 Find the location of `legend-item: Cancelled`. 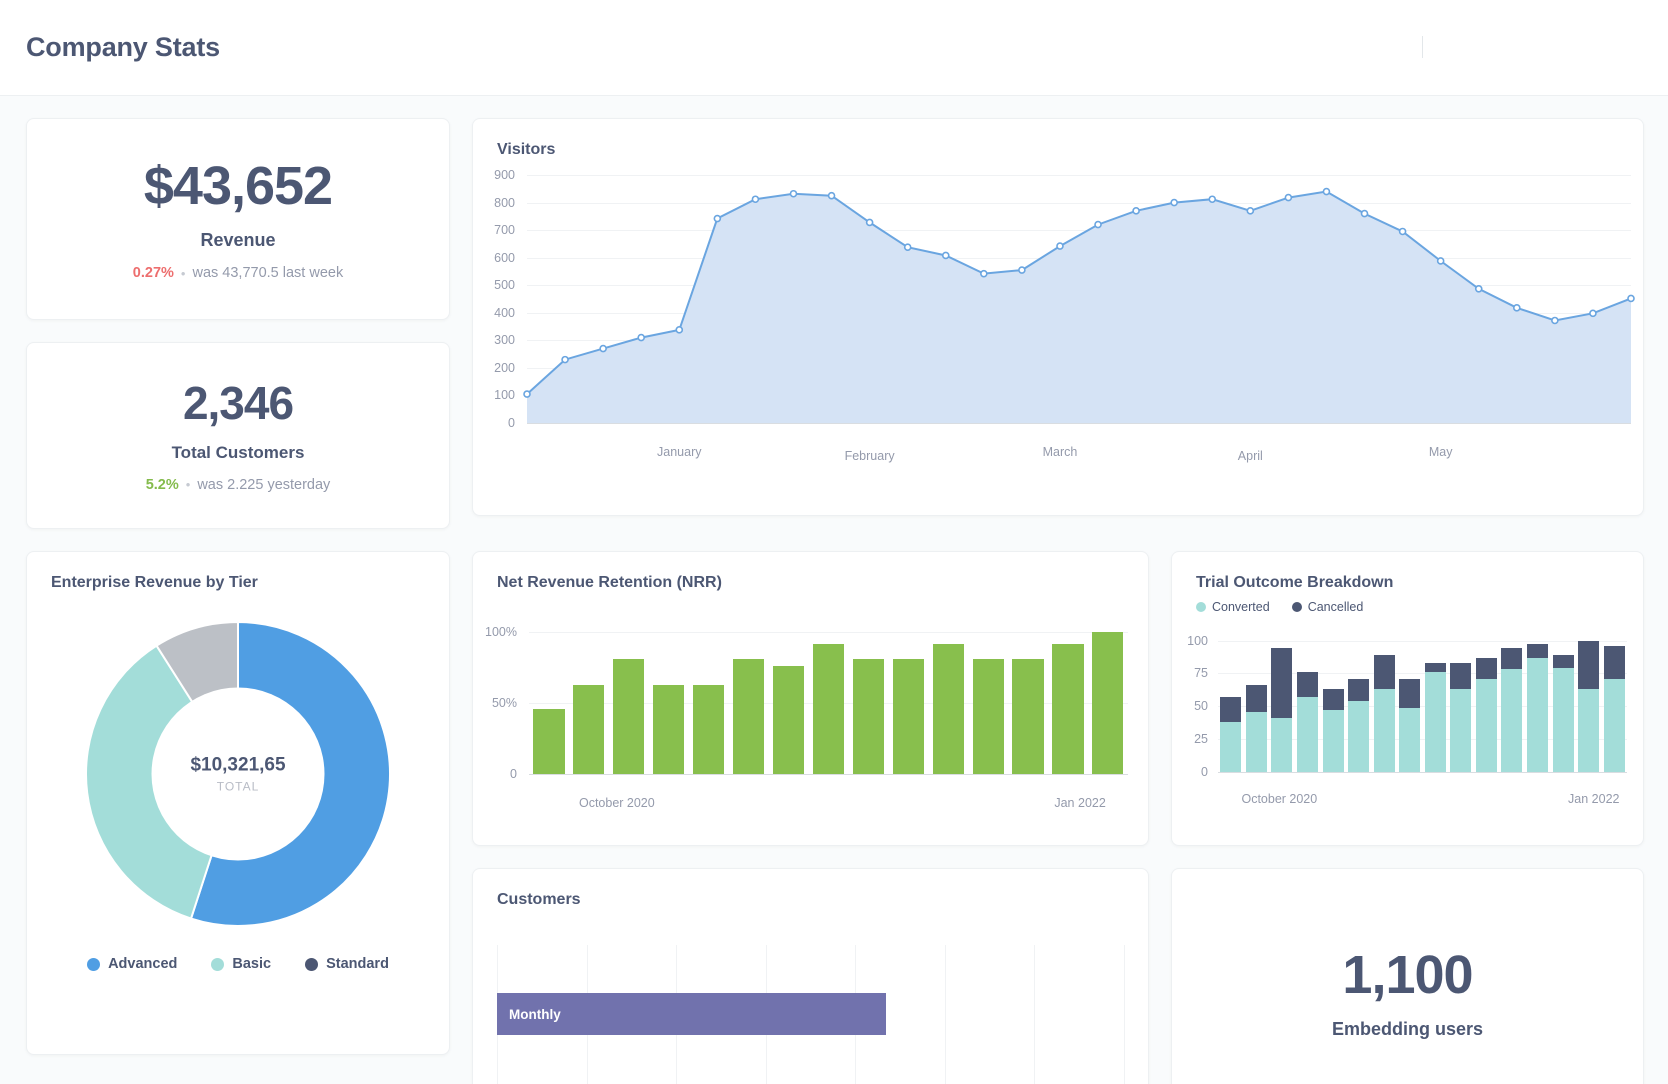

legend-item: Cancelled is located at coordinates (1327, 607).